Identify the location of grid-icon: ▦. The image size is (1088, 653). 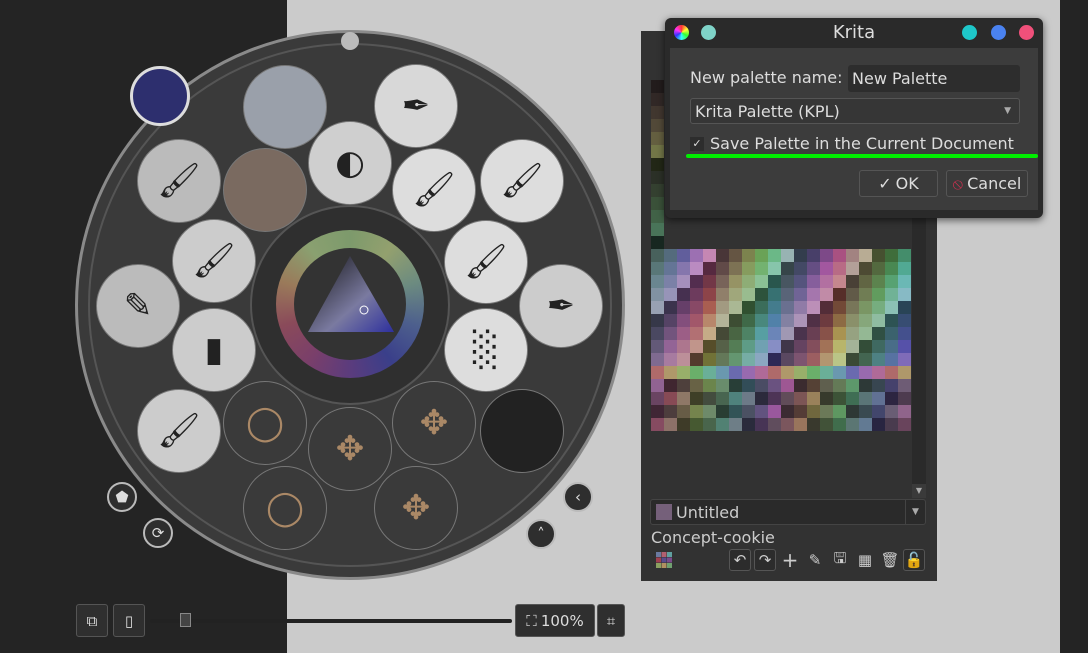
(865, 560).